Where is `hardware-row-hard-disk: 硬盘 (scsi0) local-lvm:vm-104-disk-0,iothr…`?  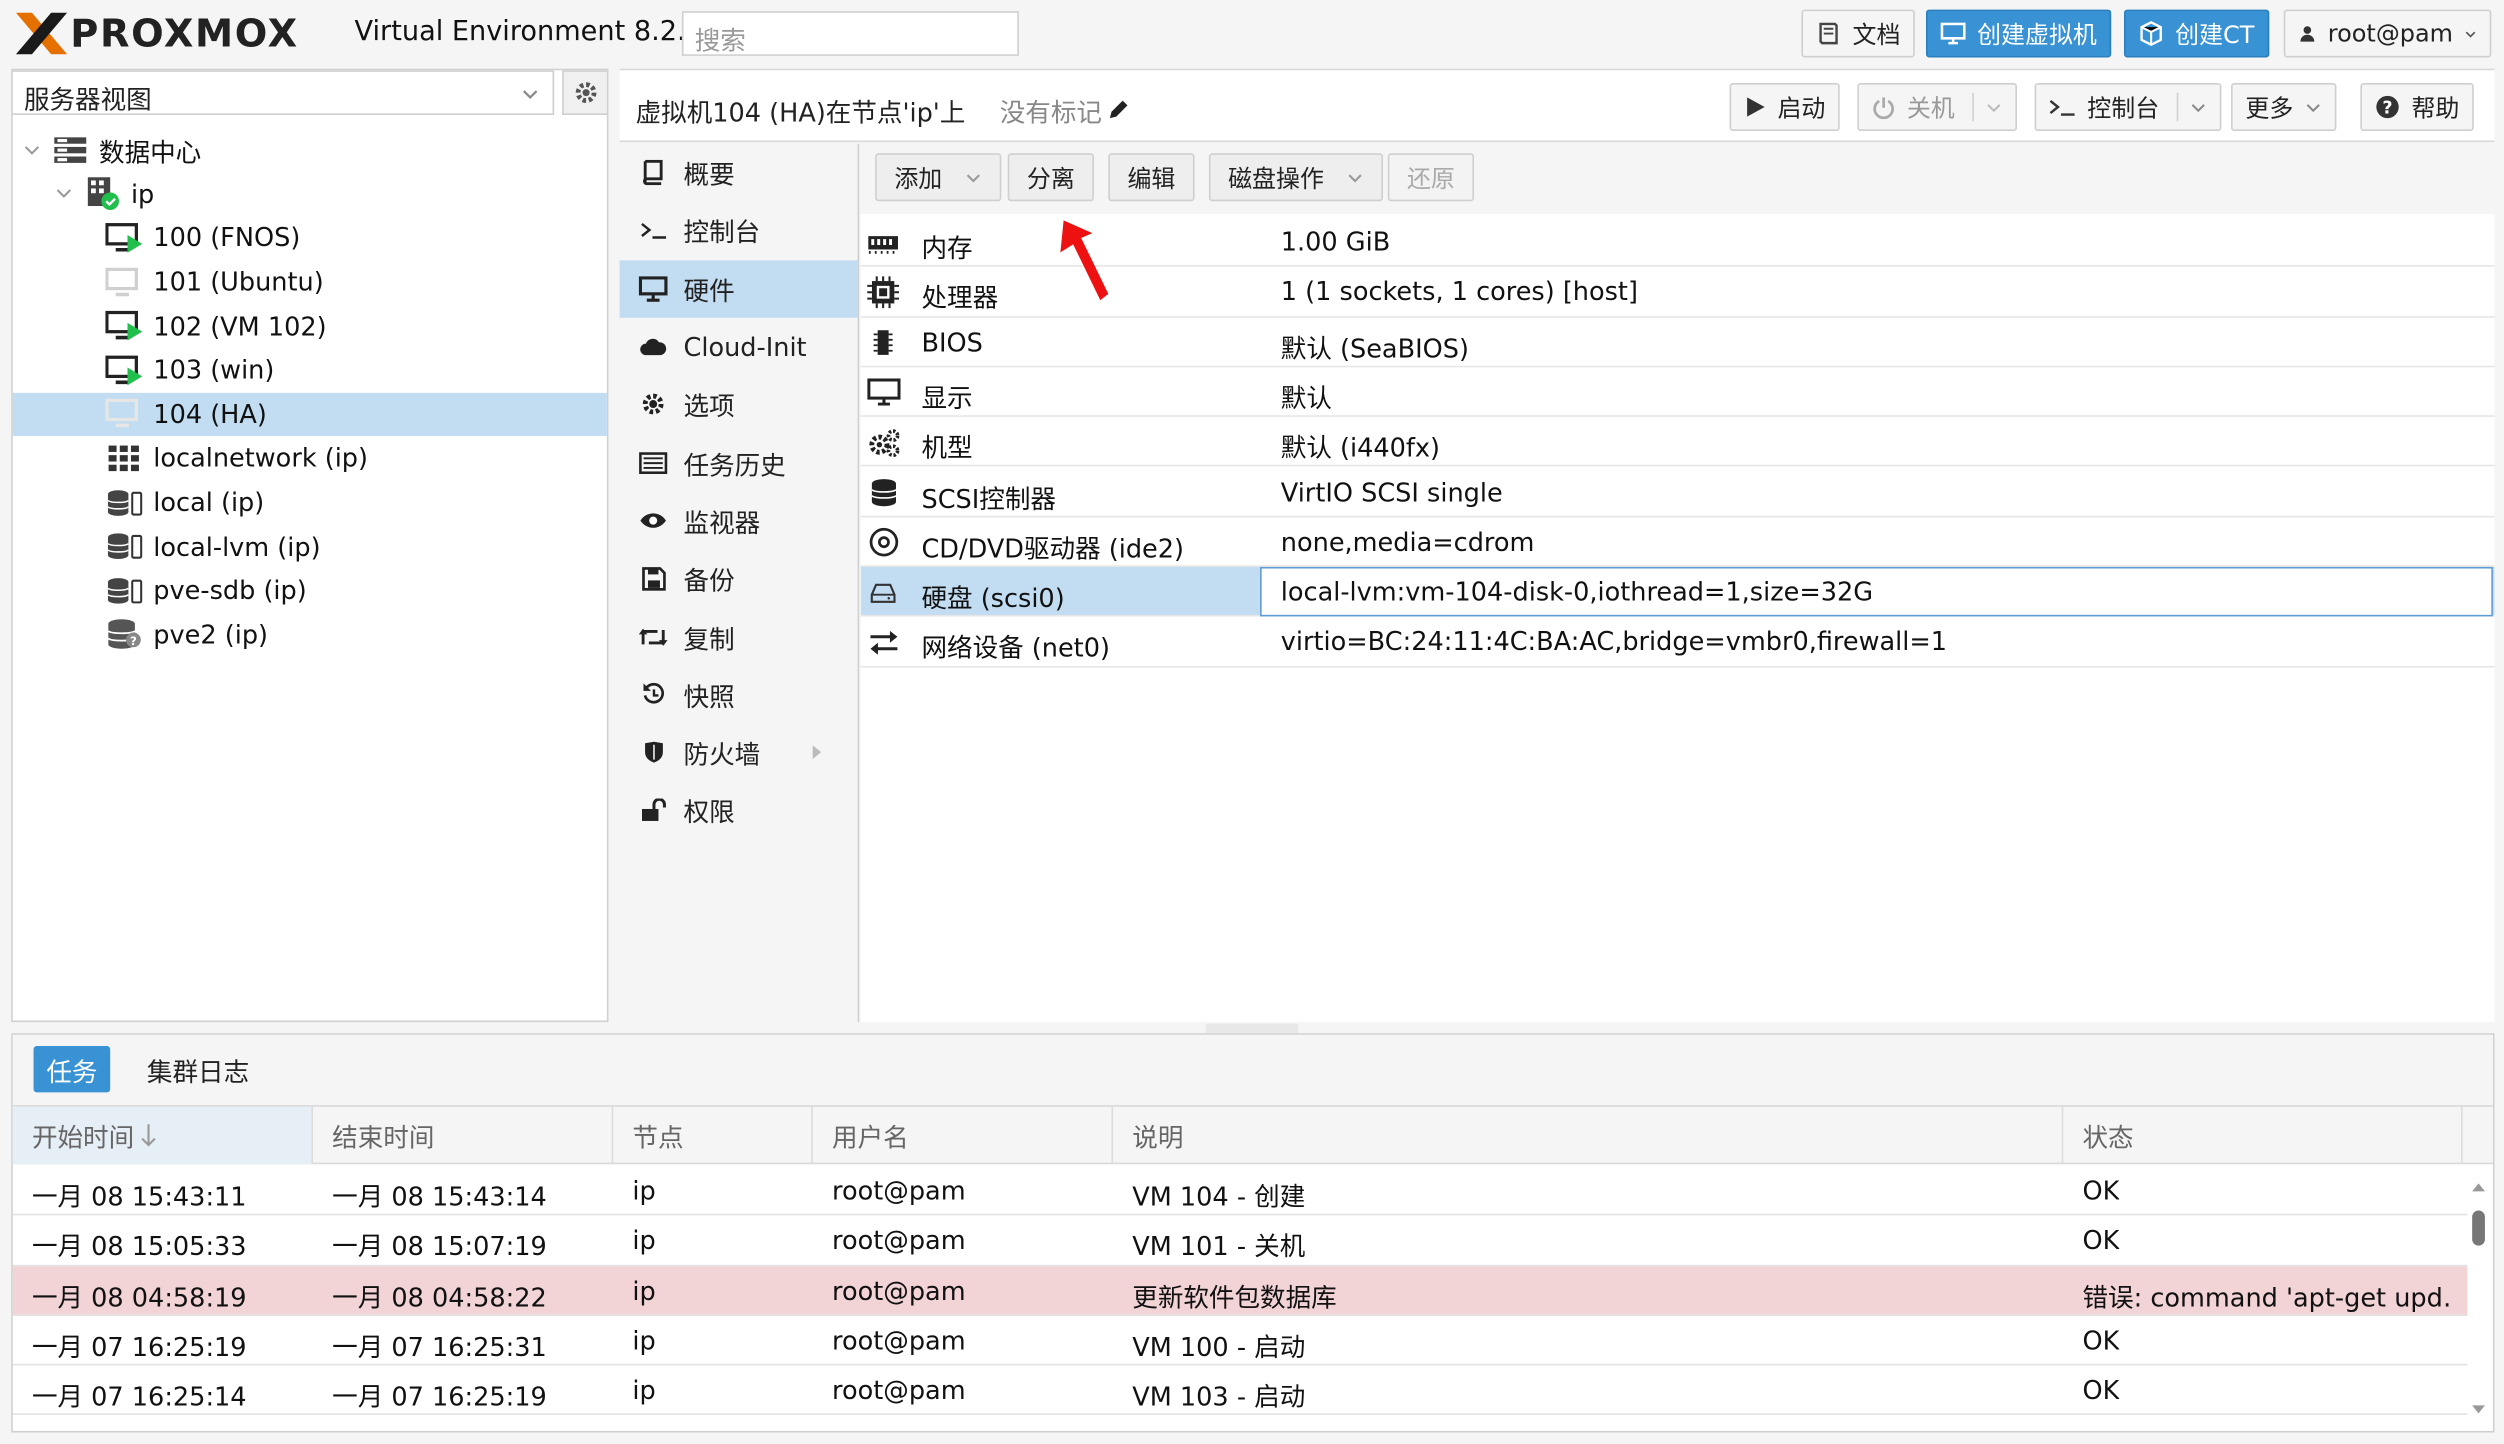
hardware-row-hard-disk: 硬盘 (scsi0) local-lvm:vm-104-disk-0,iothr… is located at coordinates (1677, 592).